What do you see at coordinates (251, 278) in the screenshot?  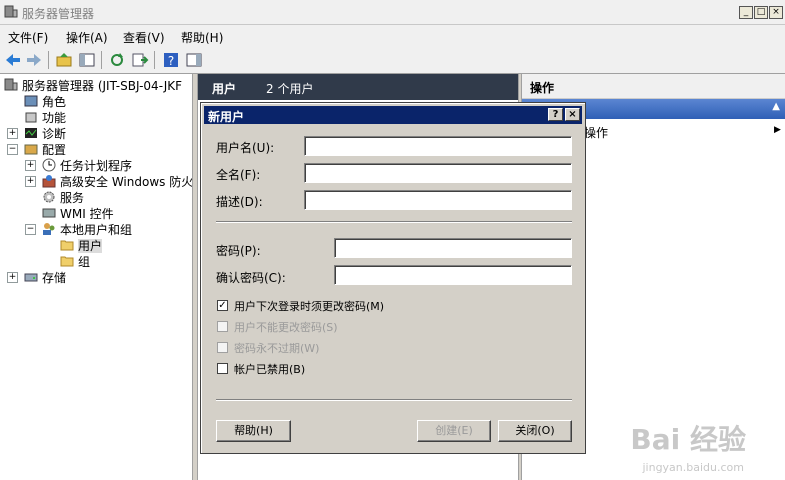 I see `confirm-password-label: 确认密码(C):` at bounding box center [251, 278].